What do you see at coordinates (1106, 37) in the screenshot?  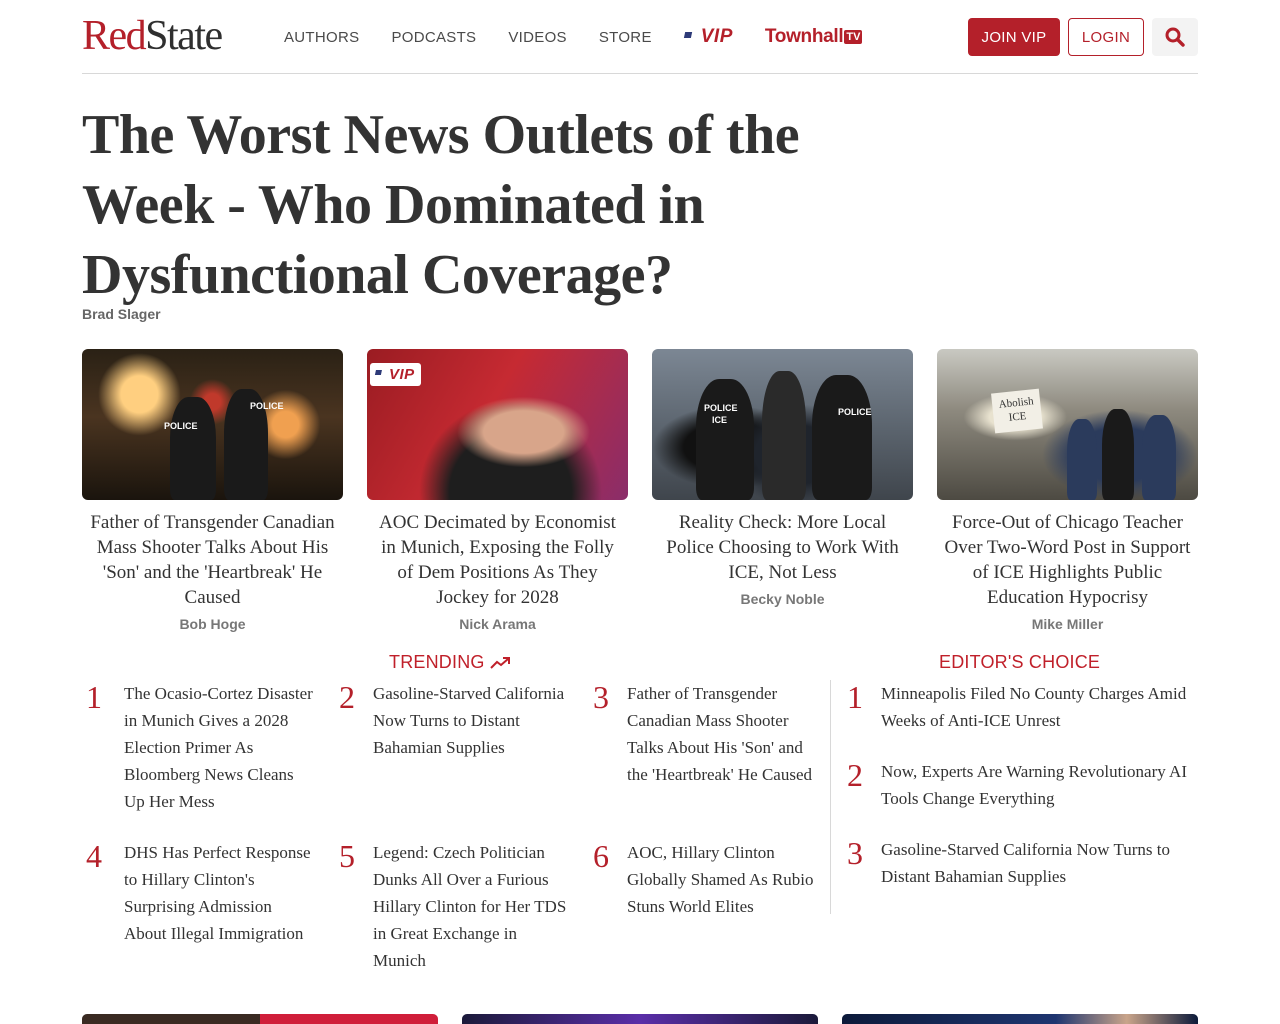 I see `login-button: LOGIN` at bounding box center [1106, 37].